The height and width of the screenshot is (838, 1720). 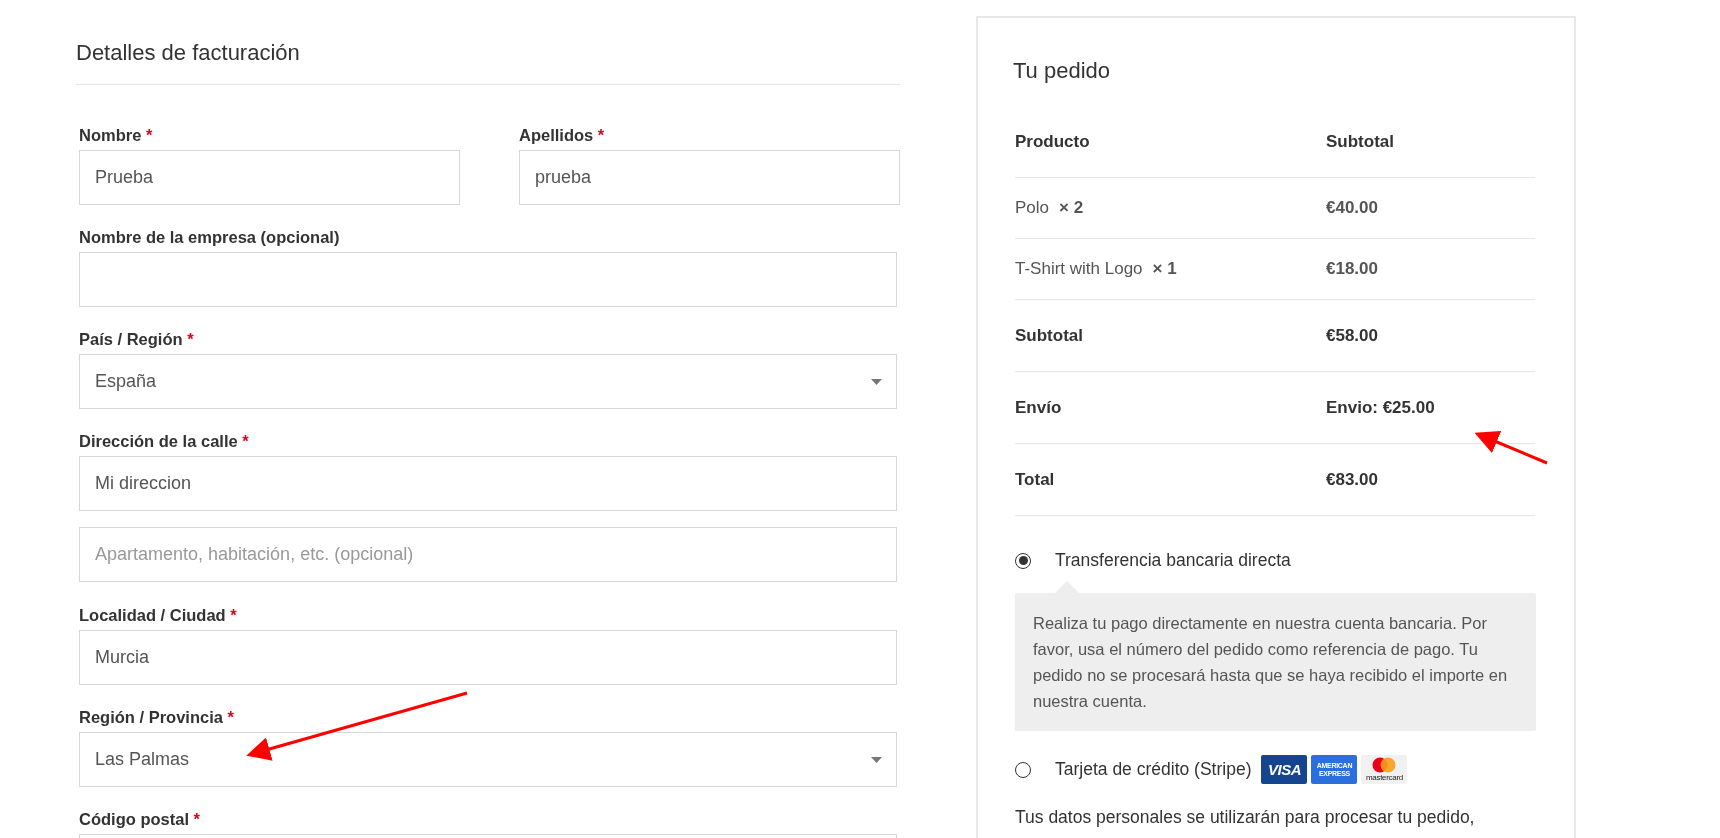 I want to click on privacy-text: Tus datos personales se utilizarán para procesar tu pedido,, so click(x=1245, y=817).